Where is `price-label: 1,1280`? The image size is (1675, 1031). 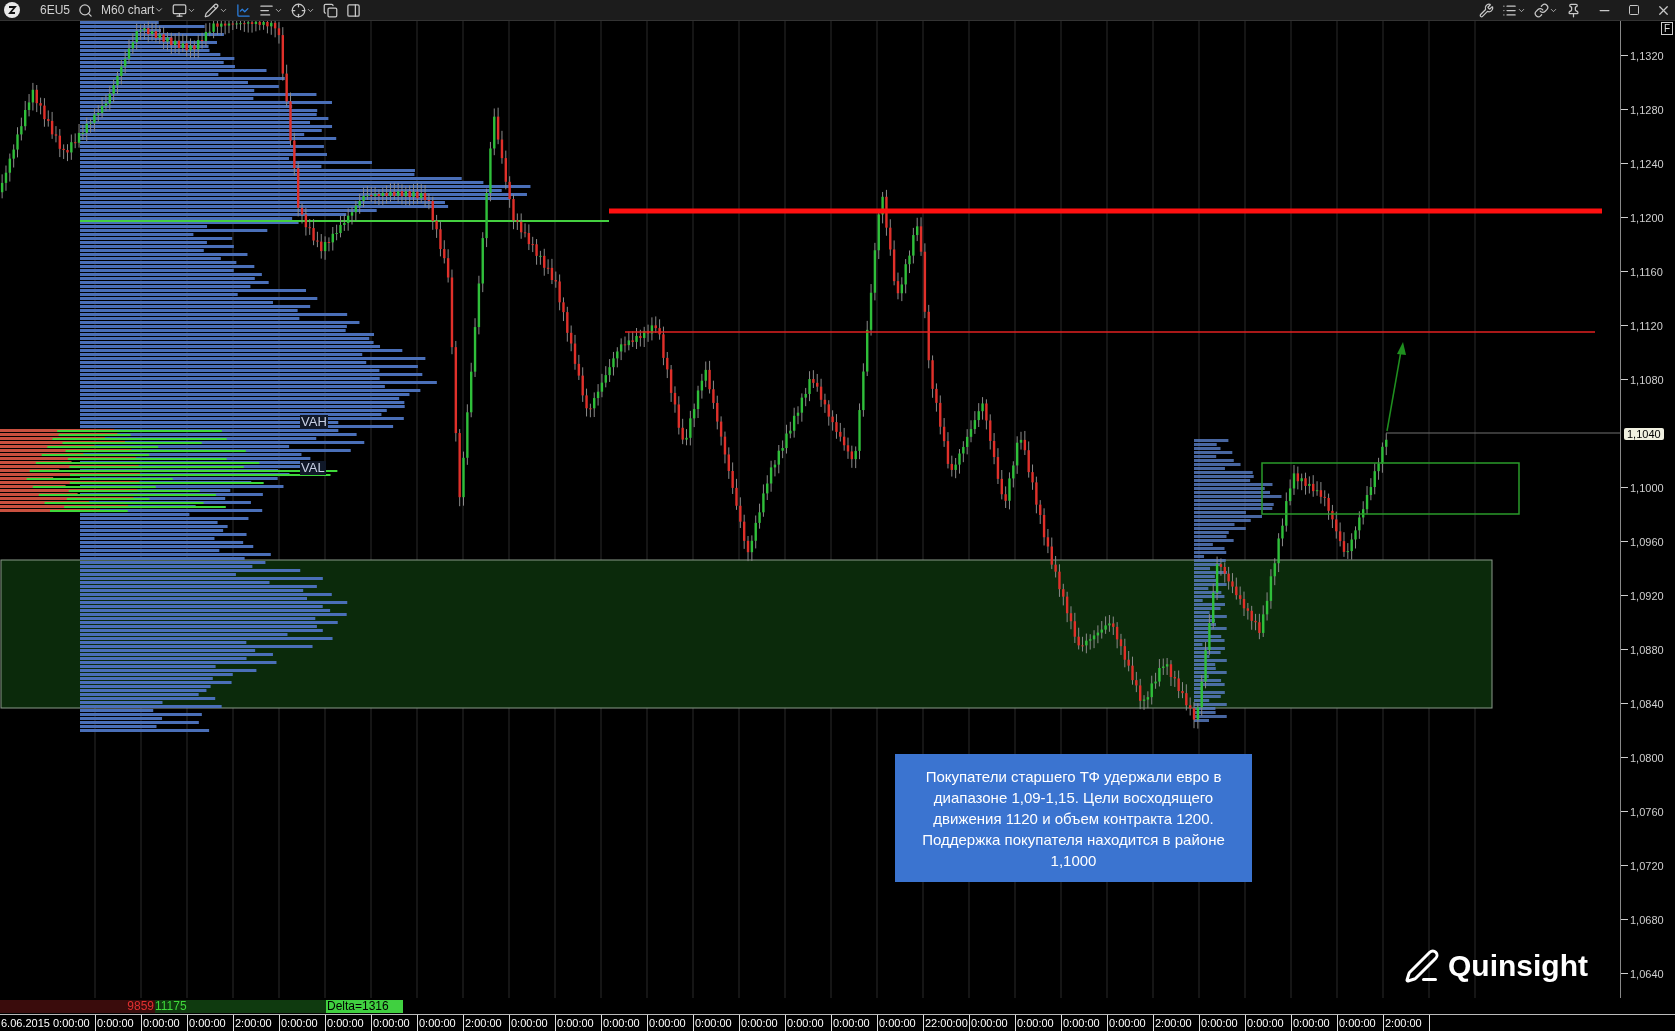 price-label: 1,1280 is located at coordinates (1647, 109).